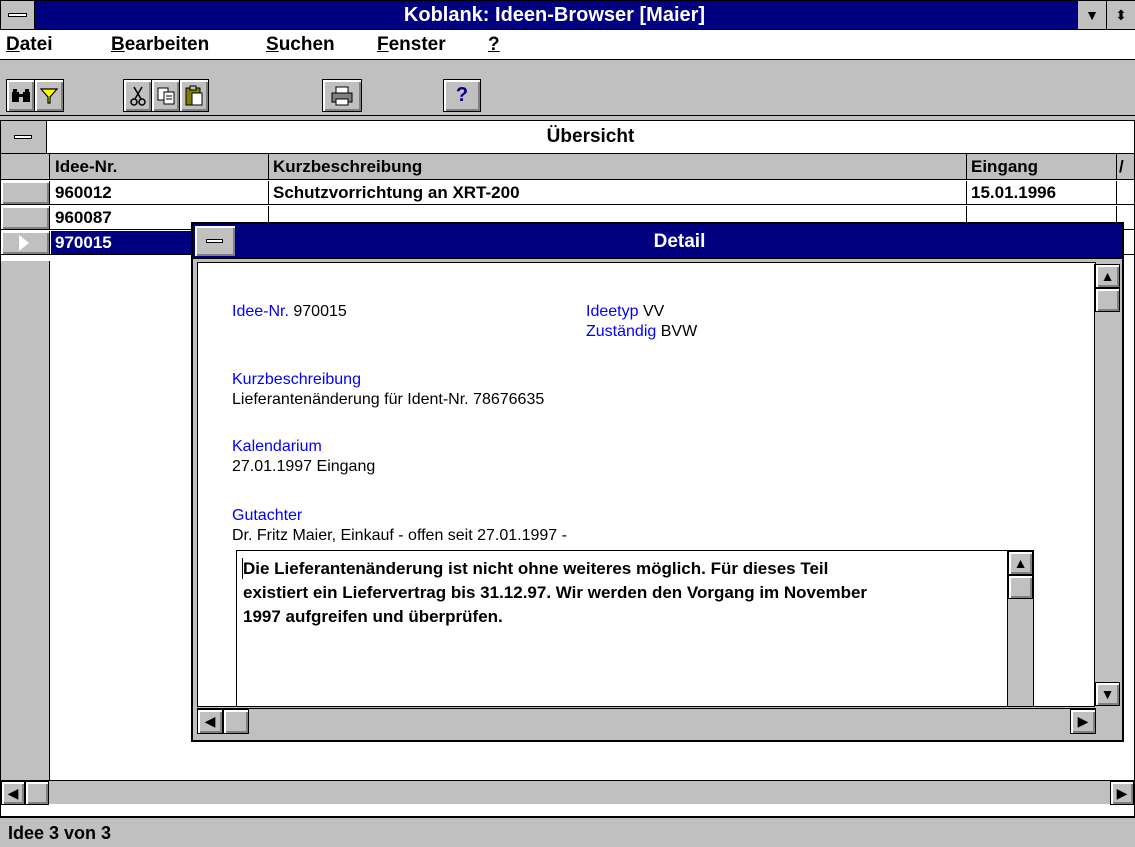  I want to click on detail-system-menu-icon, so click(215, 241).